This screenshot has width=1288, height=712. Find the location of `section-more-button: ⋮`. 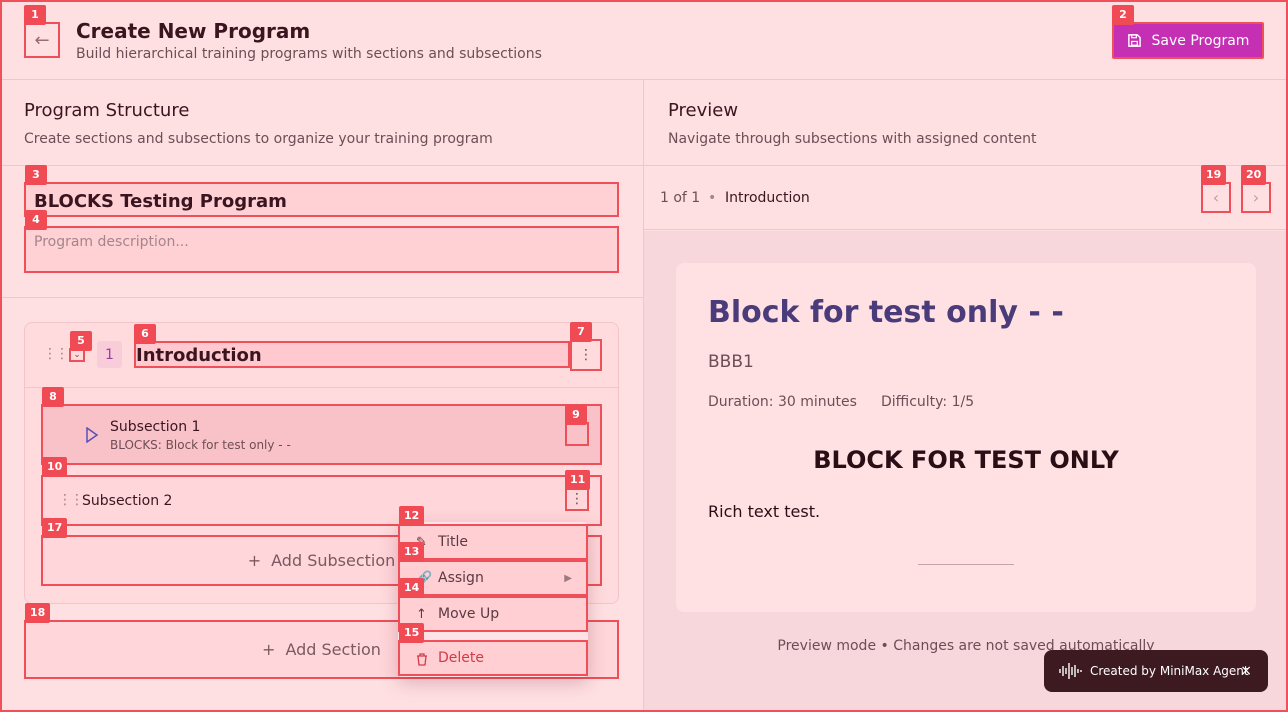

section-more-button: ⋮ is located at coordinates (586, 355).